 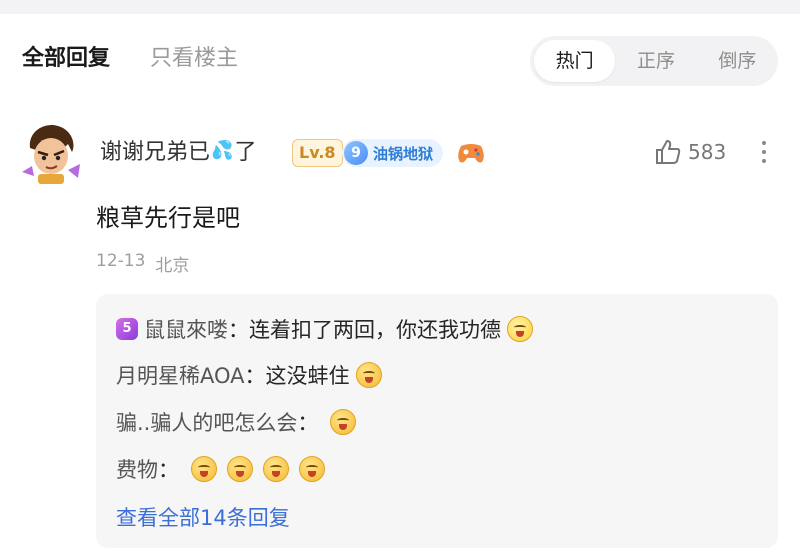 I want to click on gamepad-icon, so click(x=471, y=153).